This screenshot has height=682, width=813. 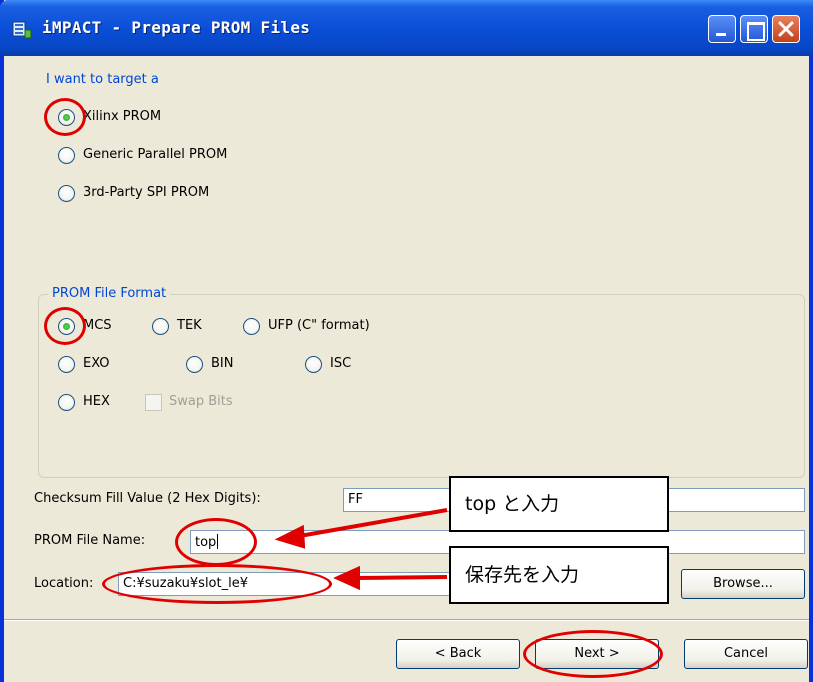 I want to click on arrow-to-filename, so click(x=370, y=523).